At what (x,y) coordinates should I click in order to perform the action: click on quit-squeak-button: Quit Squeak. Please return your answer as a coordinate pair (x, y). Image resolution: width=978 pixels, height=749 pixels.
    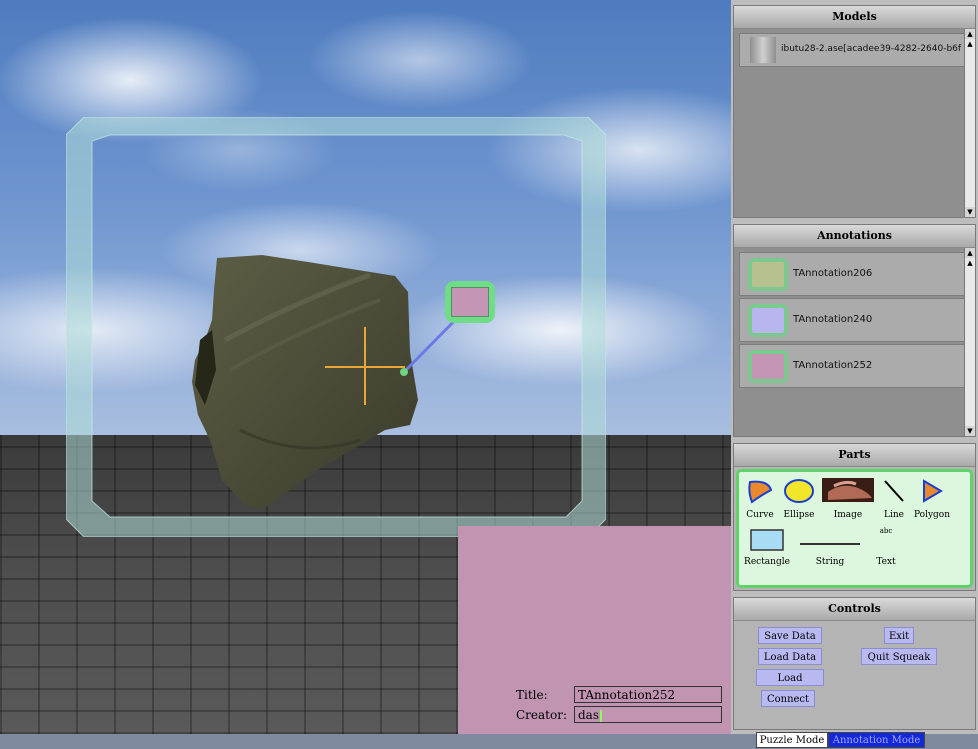
    Looking at the image, I should click on (899, 656).